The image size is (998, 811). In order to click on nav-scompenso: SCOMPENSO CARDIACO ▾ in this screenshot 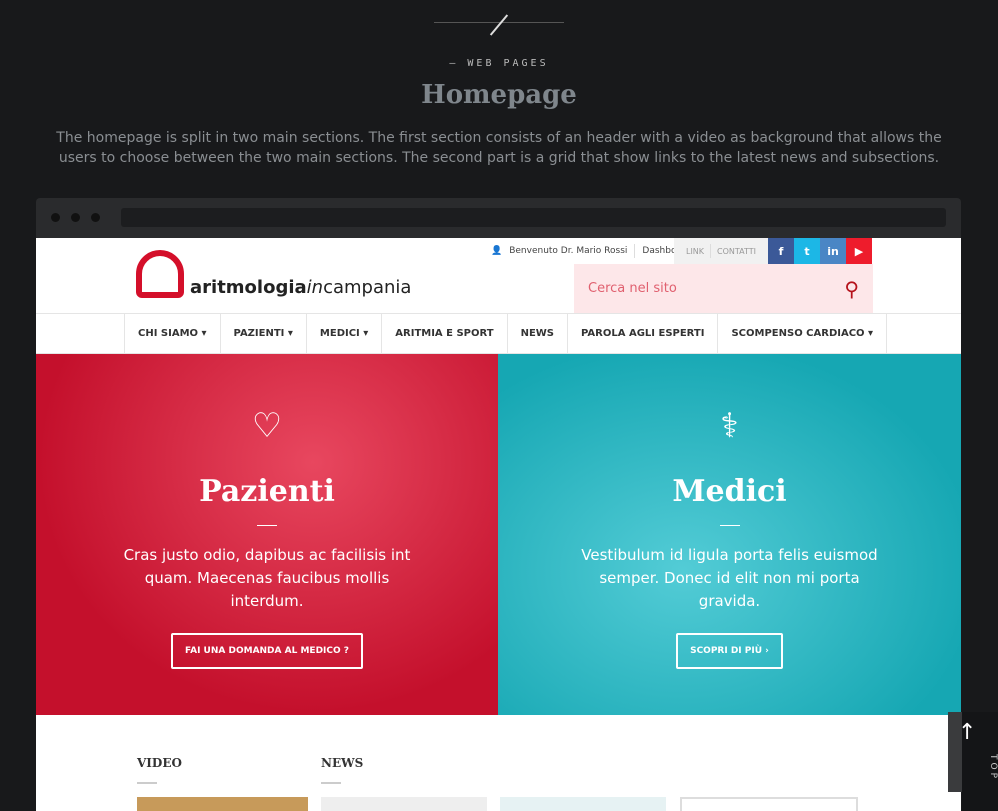, I will do `click(802, 333)`.